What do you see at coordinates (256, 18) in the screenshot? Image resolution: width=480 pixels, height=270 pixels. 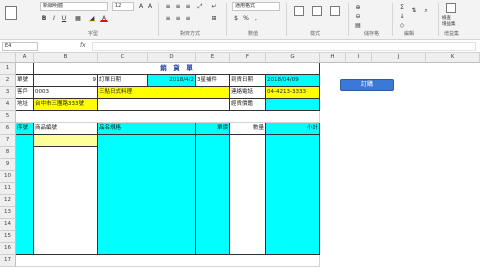 I see `comma-icon: ,` at bounding box center [256, 18].